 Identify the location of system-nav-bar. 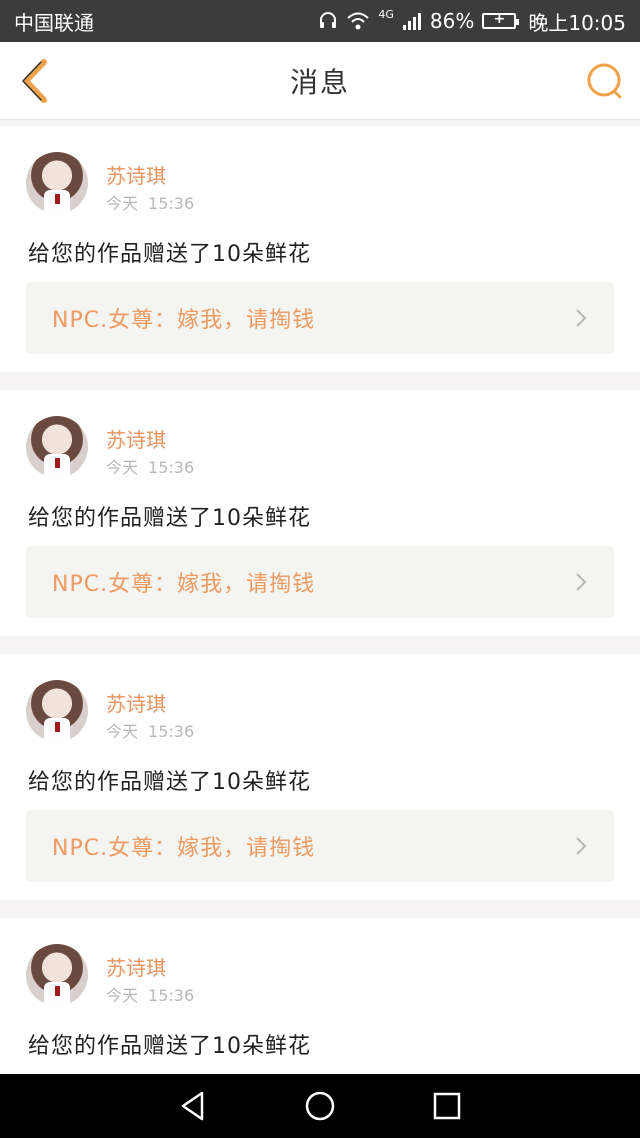
(320, 1106).